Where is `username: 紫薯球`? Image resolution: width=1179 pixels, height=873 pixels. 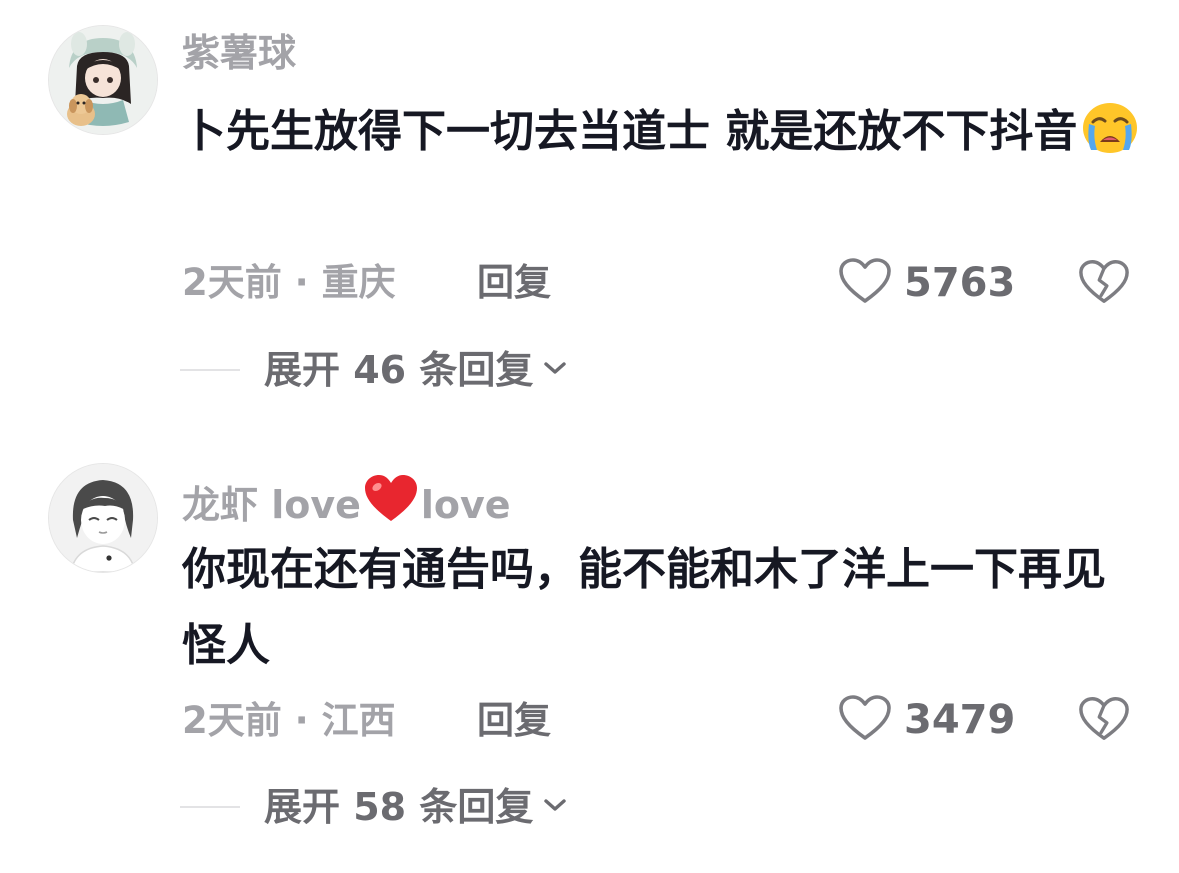 username: 紫薯球 is located at coordinates (239, 53).